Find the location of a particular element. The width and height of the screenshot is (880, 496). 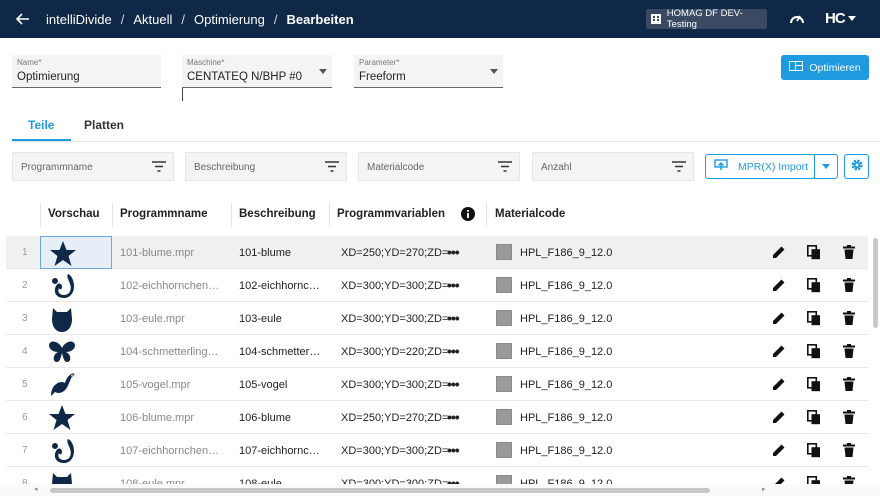

environment-badge: HOMAG DF DEV-Testing is located at coordinates (706, 19).